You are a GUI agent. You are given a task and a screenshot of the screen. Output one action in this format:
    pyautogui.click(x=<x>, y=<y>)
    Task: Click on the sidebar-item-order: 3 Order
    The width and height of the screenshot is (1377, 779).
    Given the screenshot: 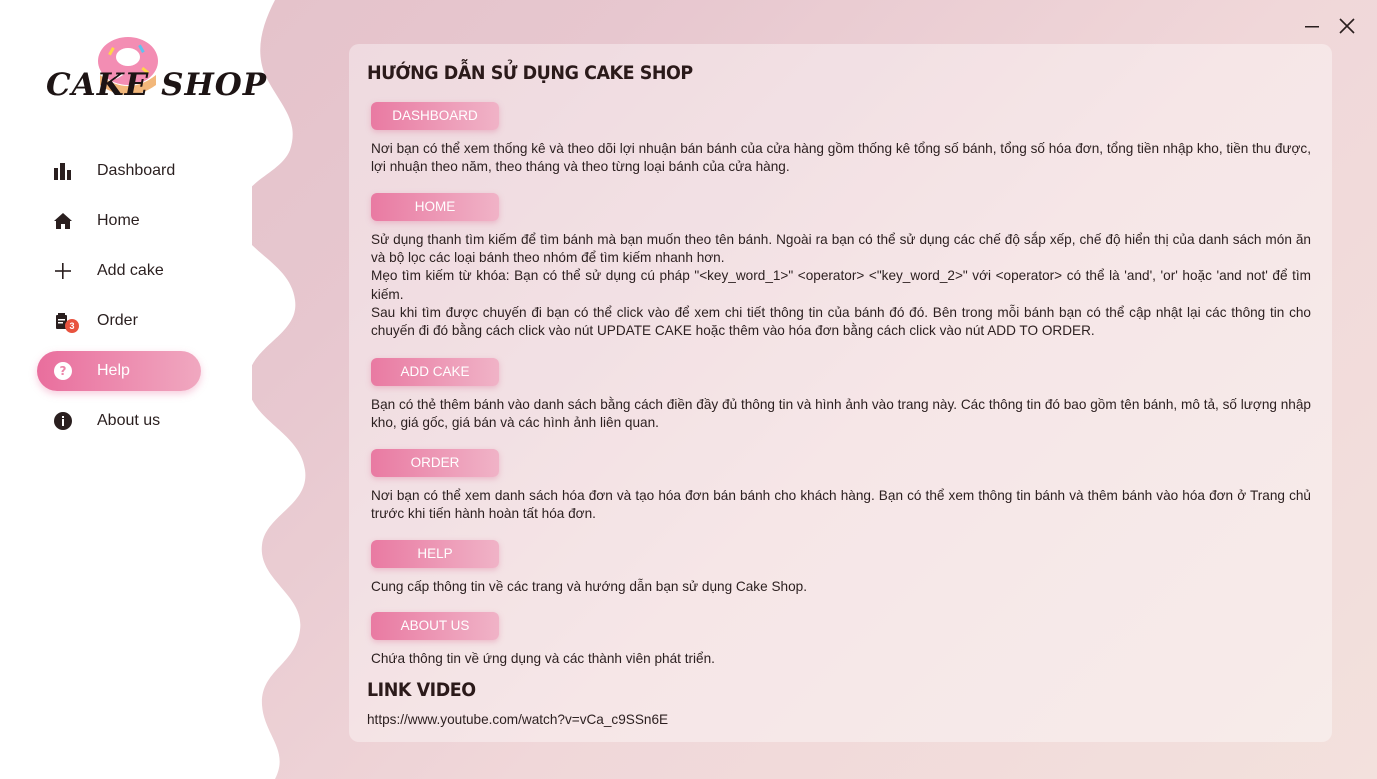 What is the action you would take?
    pyautogui.click(x=119, y=321)
    